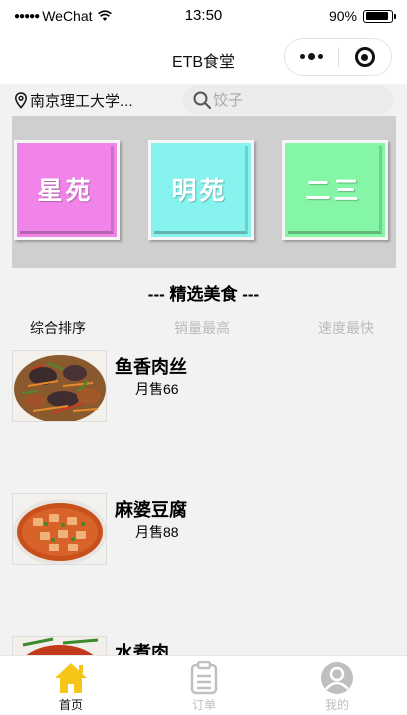 This screenshot has width=407, height=715. I want to click on tab-orders: 订单, so click(204, 685).